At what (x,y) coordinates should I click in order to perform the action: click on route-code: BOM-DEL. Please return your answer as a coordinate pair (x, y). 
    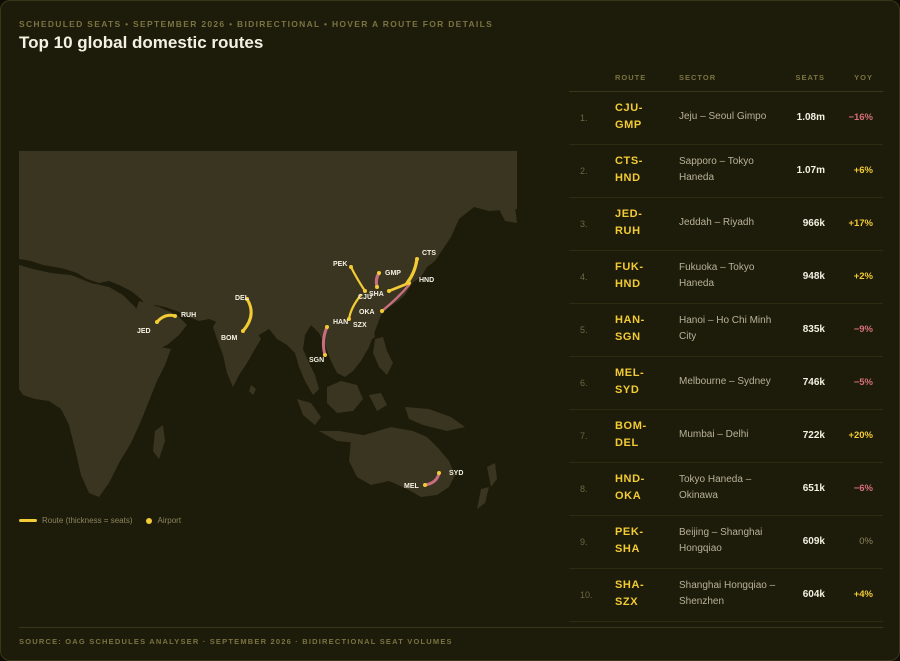
    Looking at the image, I should click on (637, 435).